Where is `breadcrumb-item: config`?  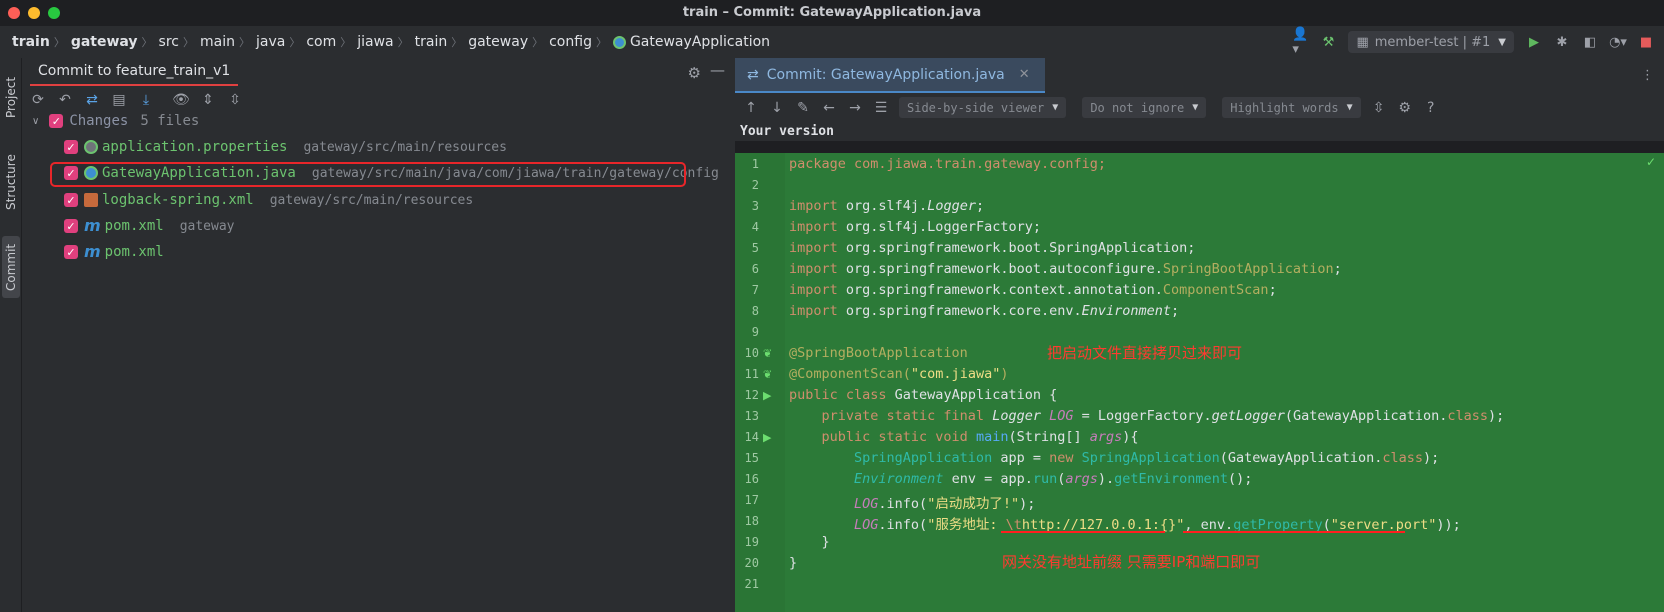 breadcrumb-item: config is located at coordinates (570, 42).